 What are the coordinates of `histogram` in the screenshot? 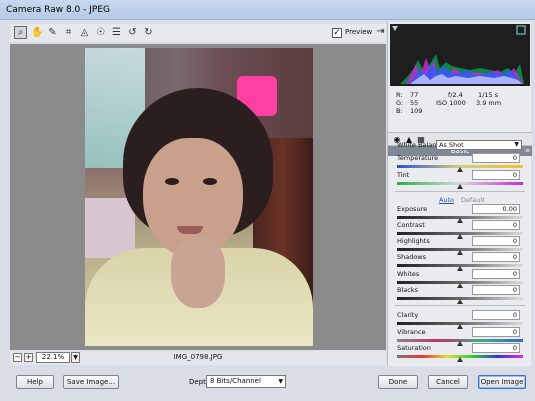 It's located at (460, 55).